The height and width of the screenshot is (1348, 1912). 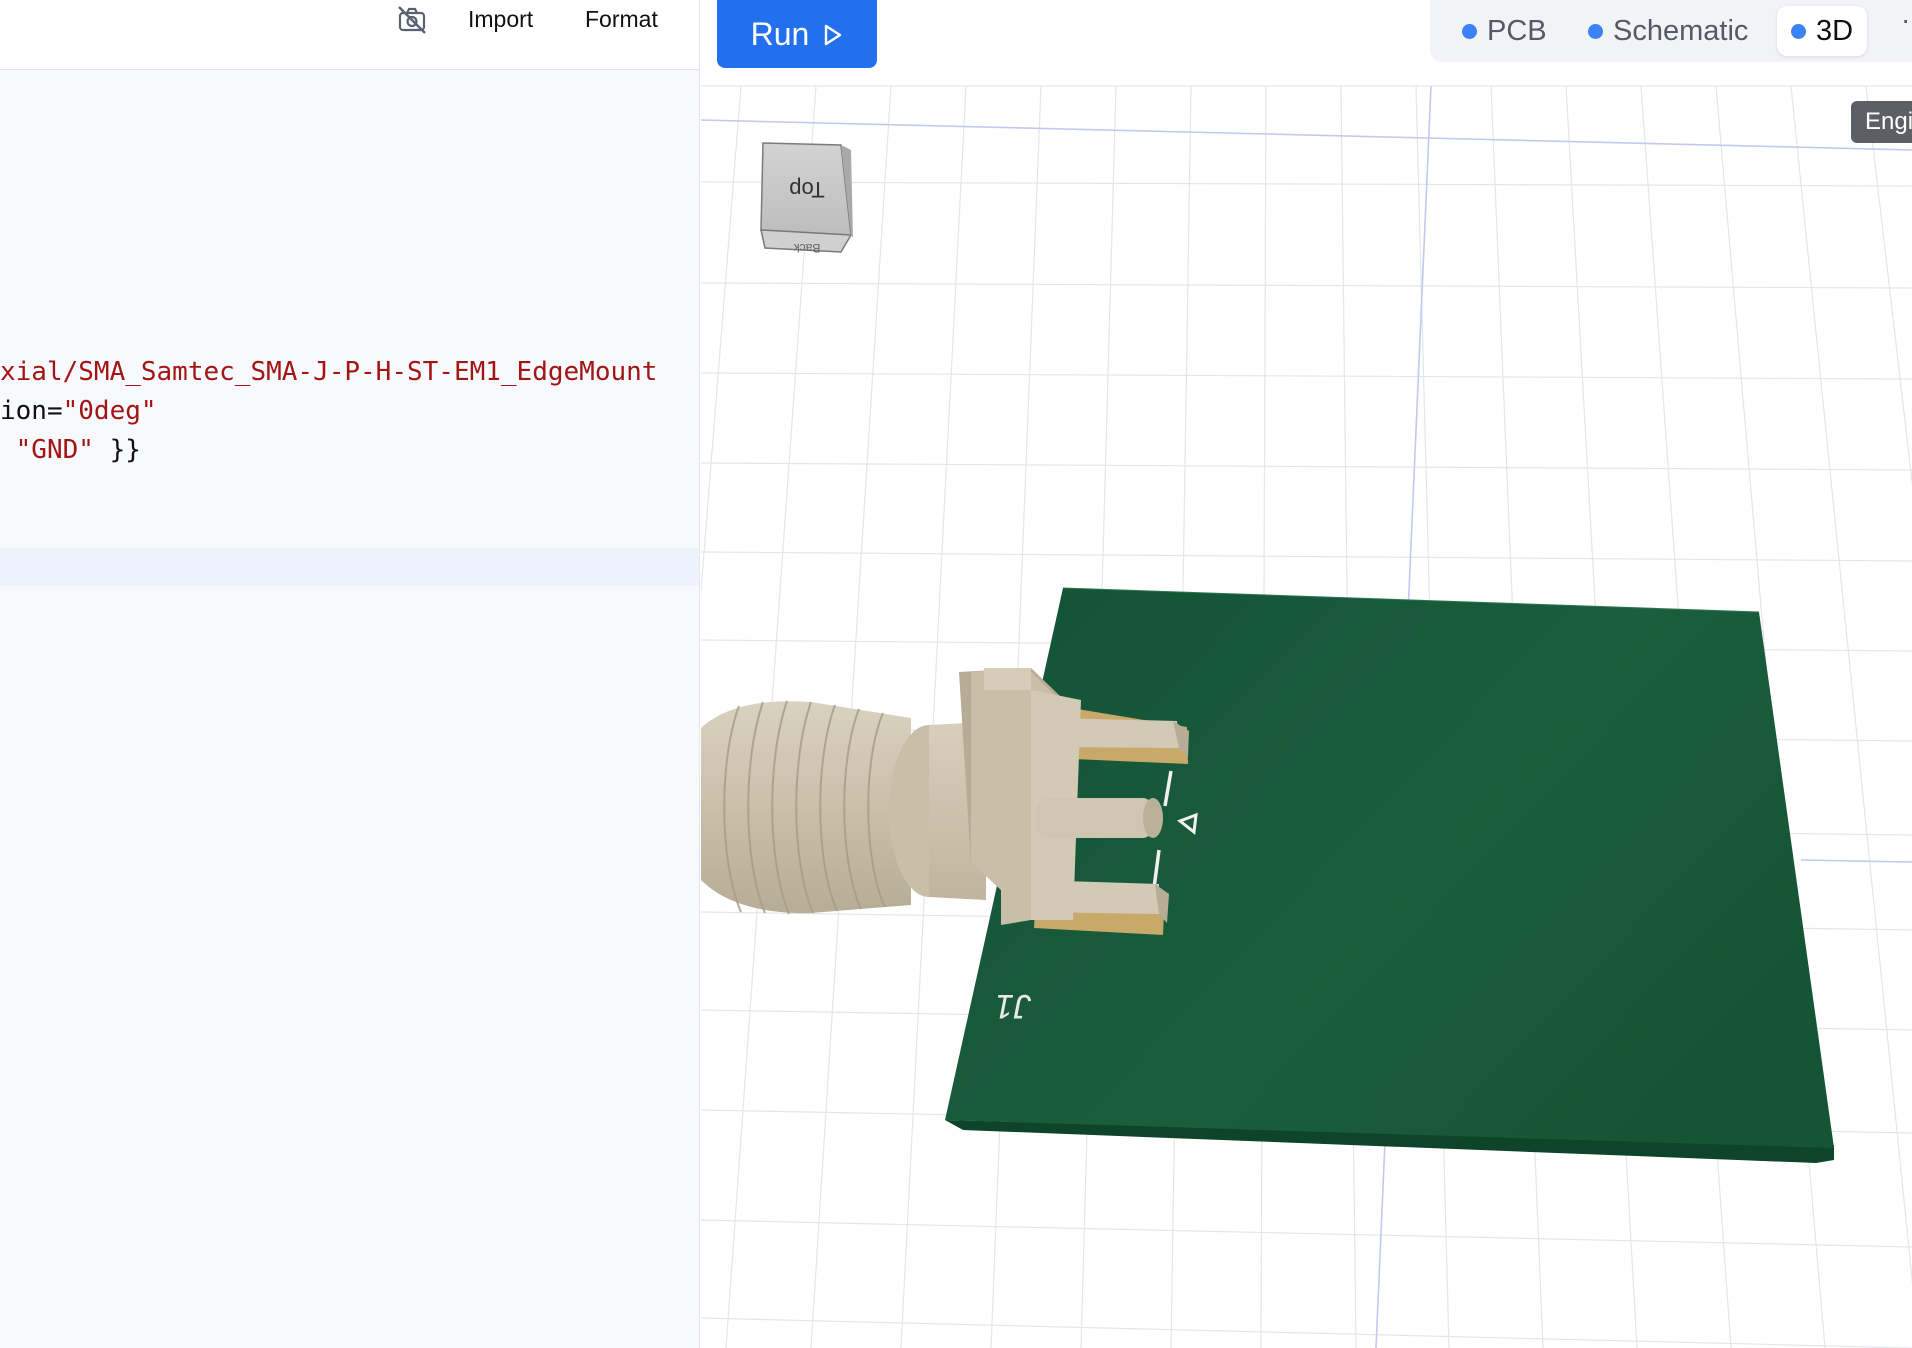 I want to click on run-button-label: Run, so click(x=780, y=34).